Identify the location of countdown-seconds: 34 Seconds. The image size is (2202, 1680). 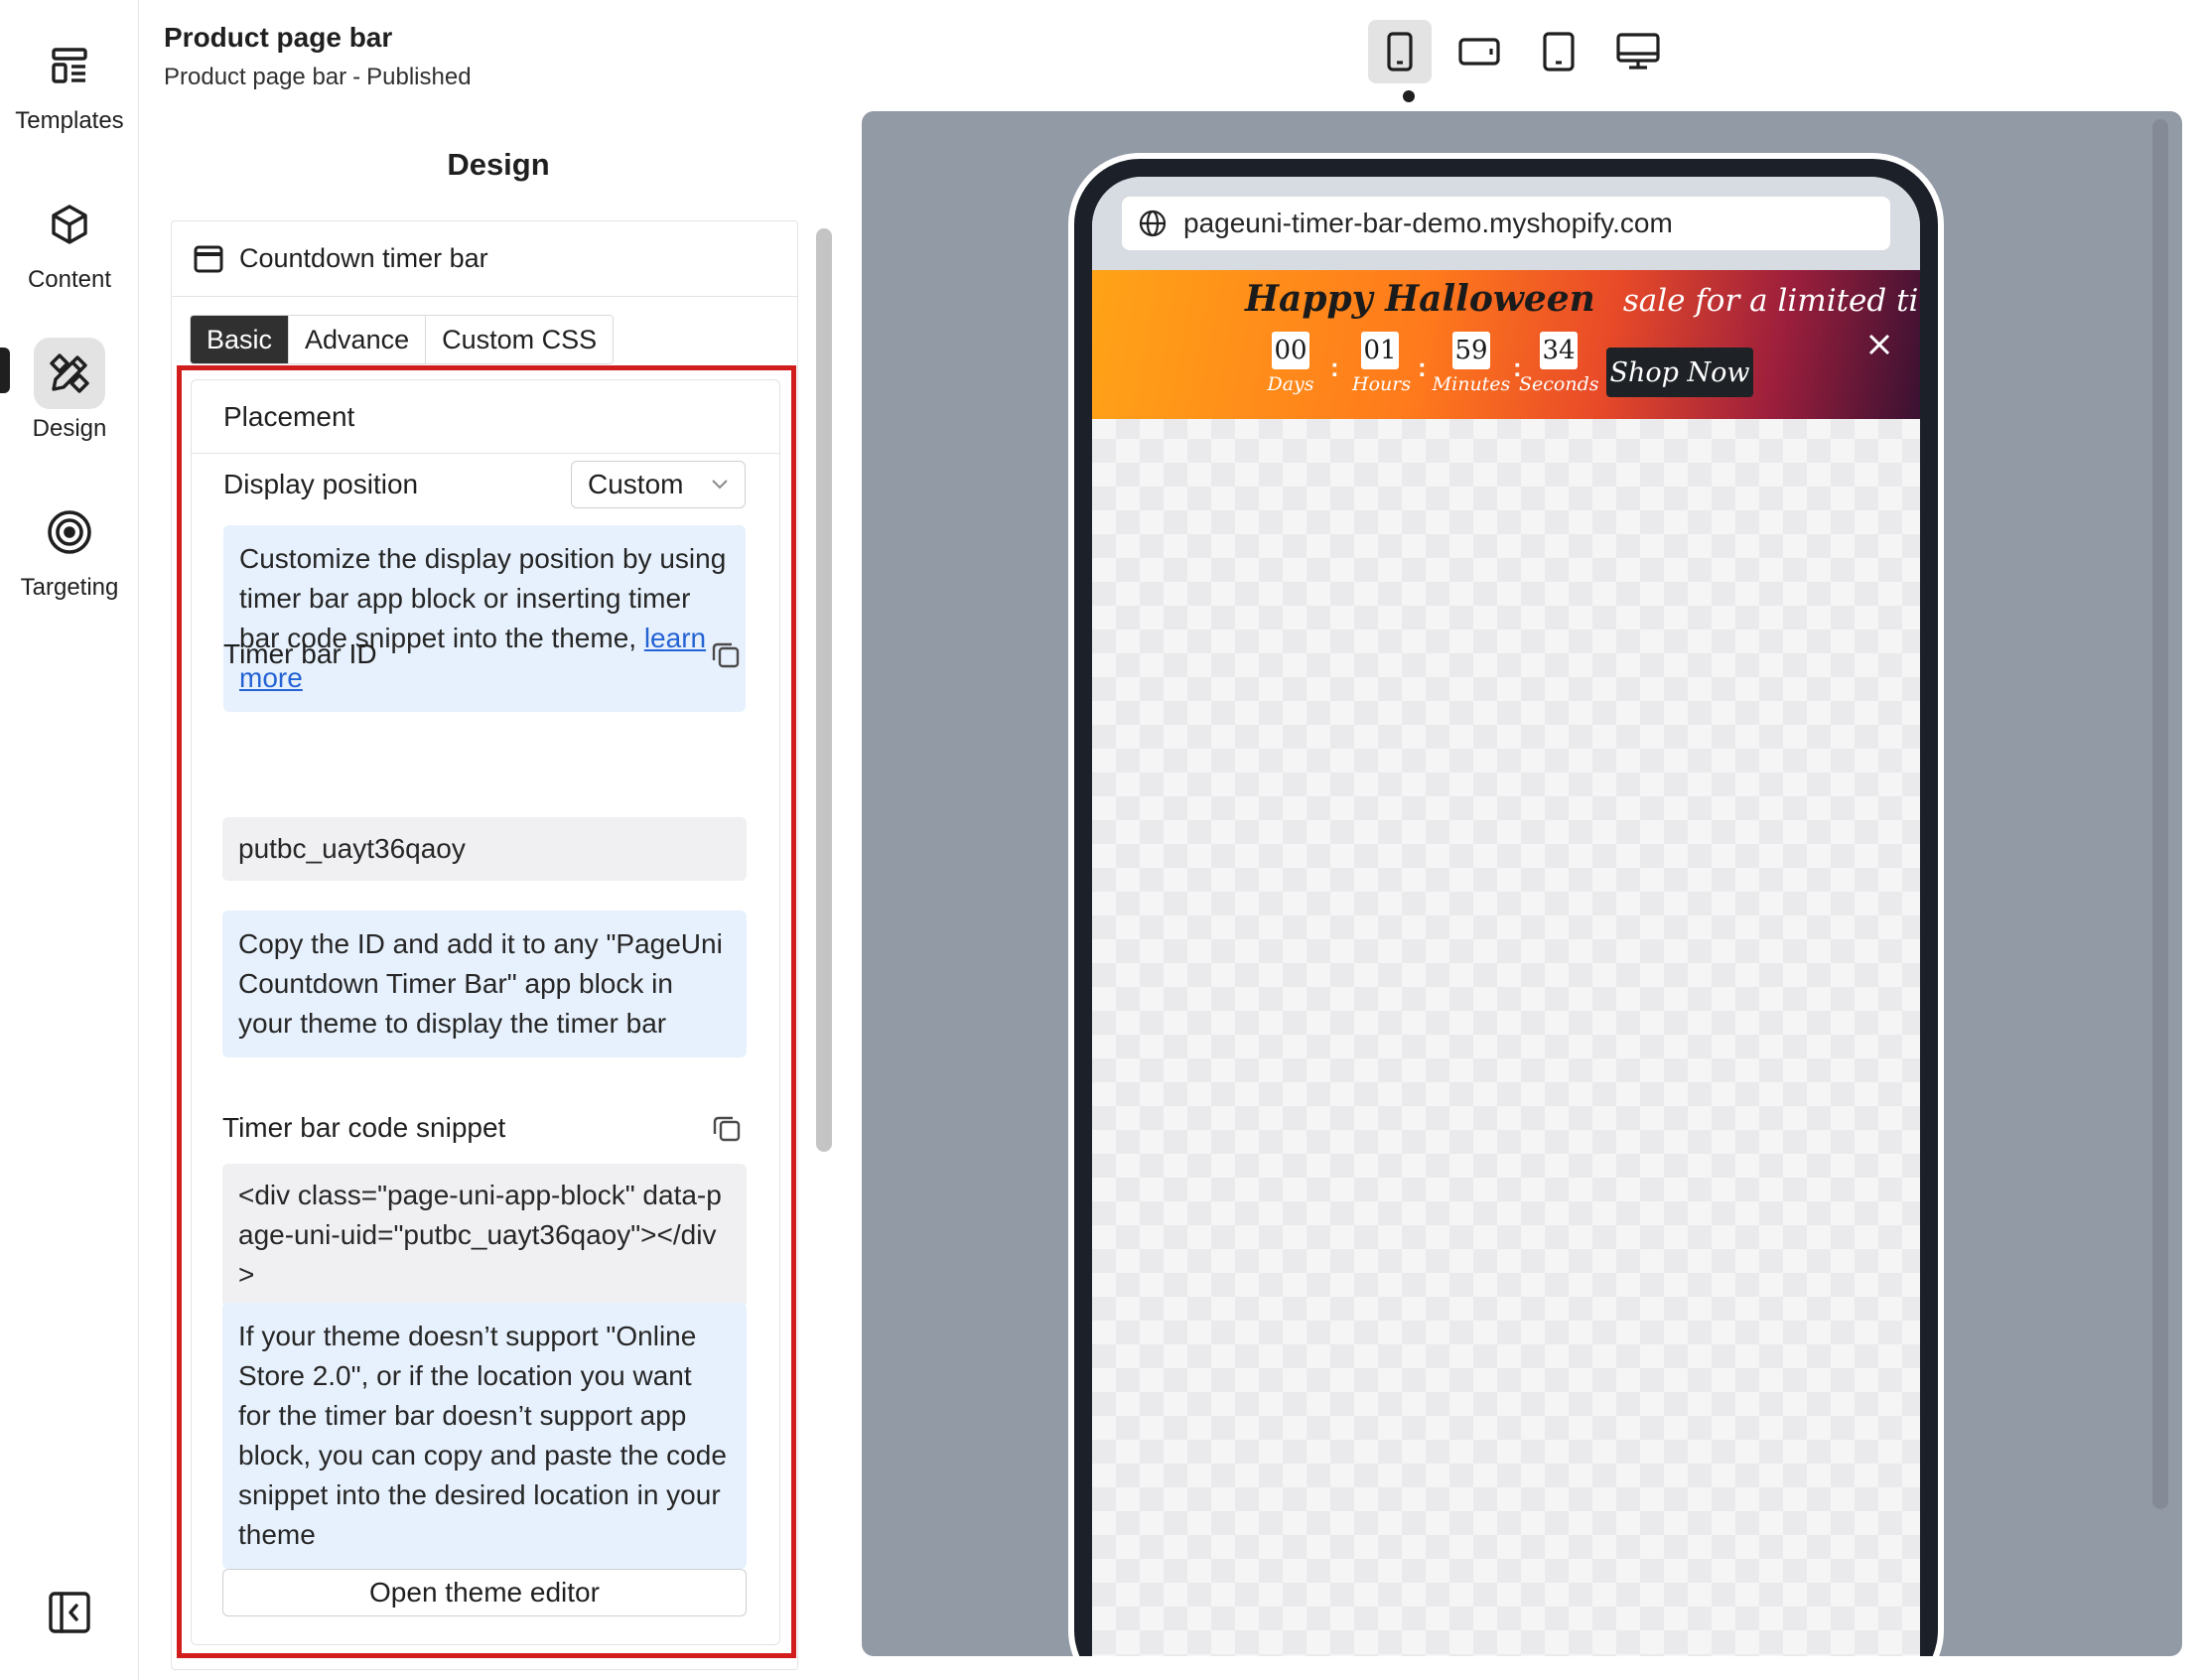
(1559, 363).